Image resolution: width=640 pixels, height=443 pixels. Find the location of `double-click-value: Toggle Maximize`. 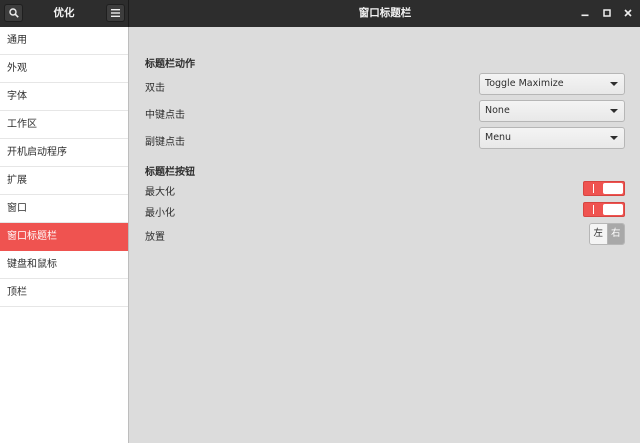

double-click-value: Toggle Maximize is located at coordinates (524, 83).